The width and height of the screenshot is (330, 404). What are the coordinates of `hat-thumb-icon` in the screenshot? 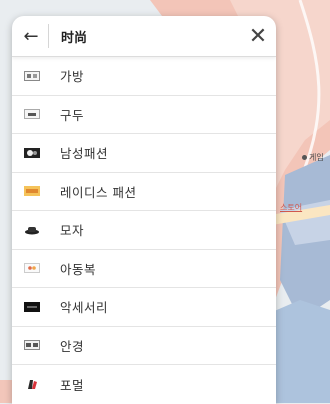 It's located at (32, 230).